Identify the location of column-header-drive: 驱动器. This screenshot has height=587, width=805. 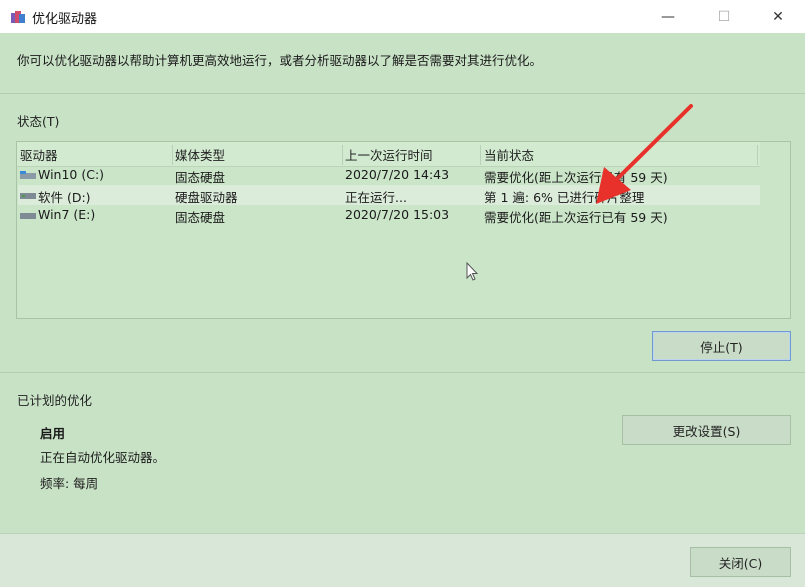
(96, 155).